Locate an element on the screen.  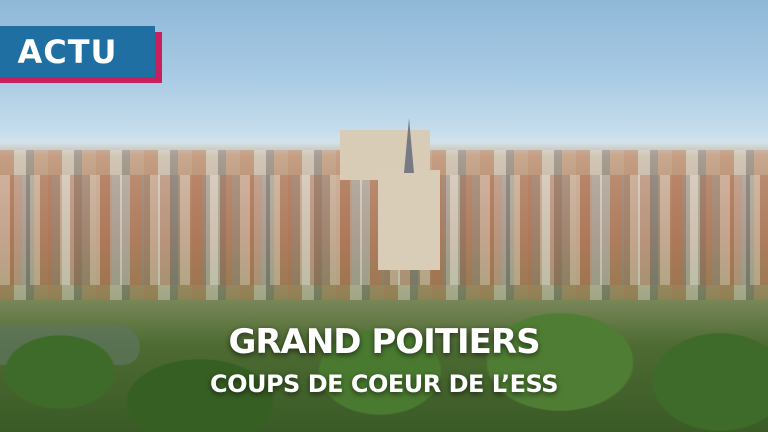
actu-badge: ACTU is located at coordinates (81, 54).